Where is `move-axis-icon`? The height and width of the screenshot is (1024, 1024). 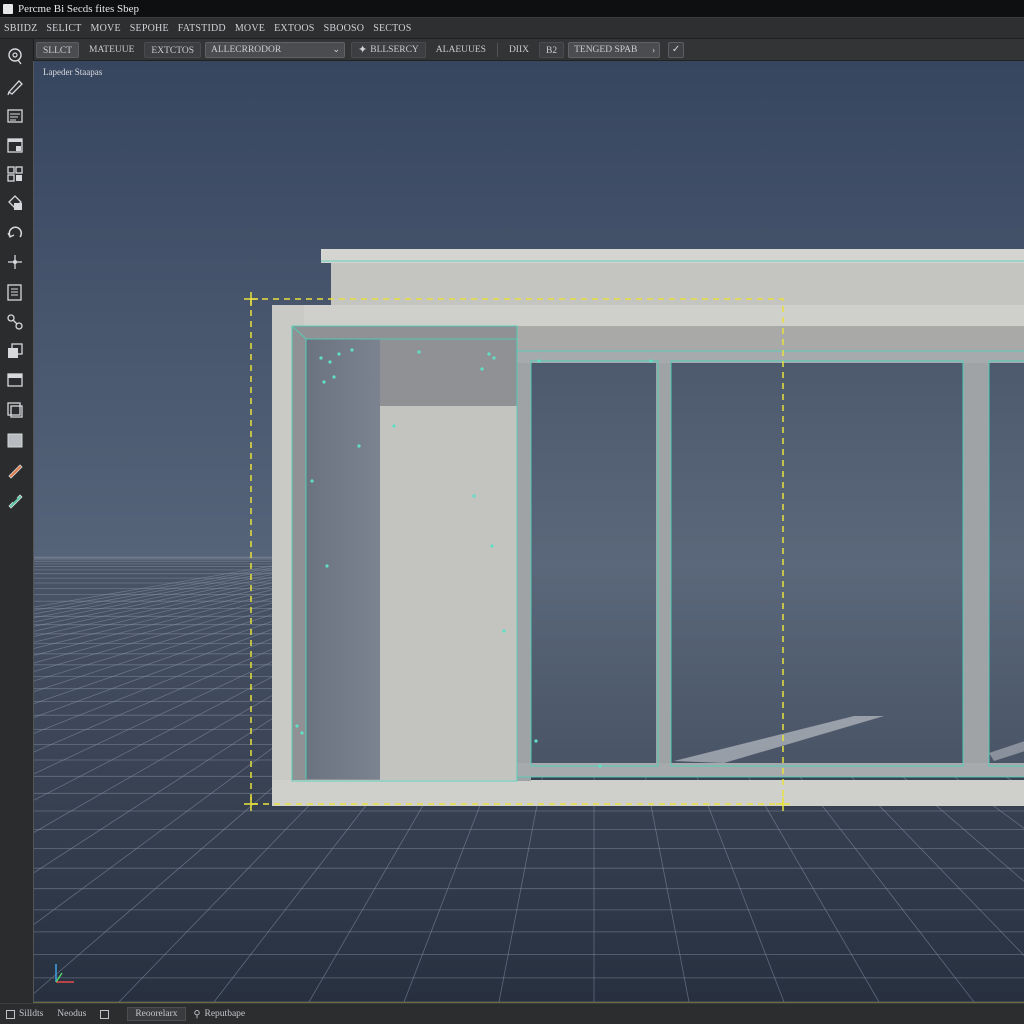 move-axis-icon is located at coordinates (15, 262).